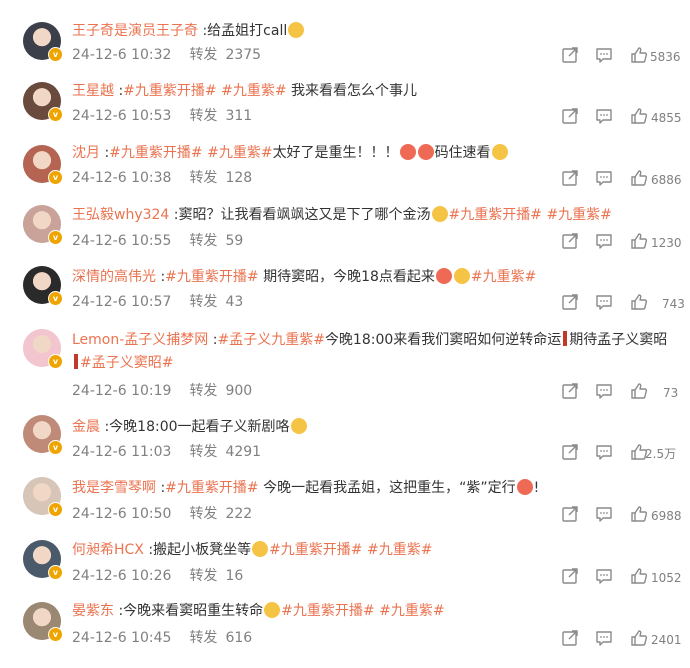 The width and height of the screenshot is (690, 668). Describe the element at coordinates (126, 363) in the screenshot. I see `hashtag-link: #孟子义窦昭#` at that location.